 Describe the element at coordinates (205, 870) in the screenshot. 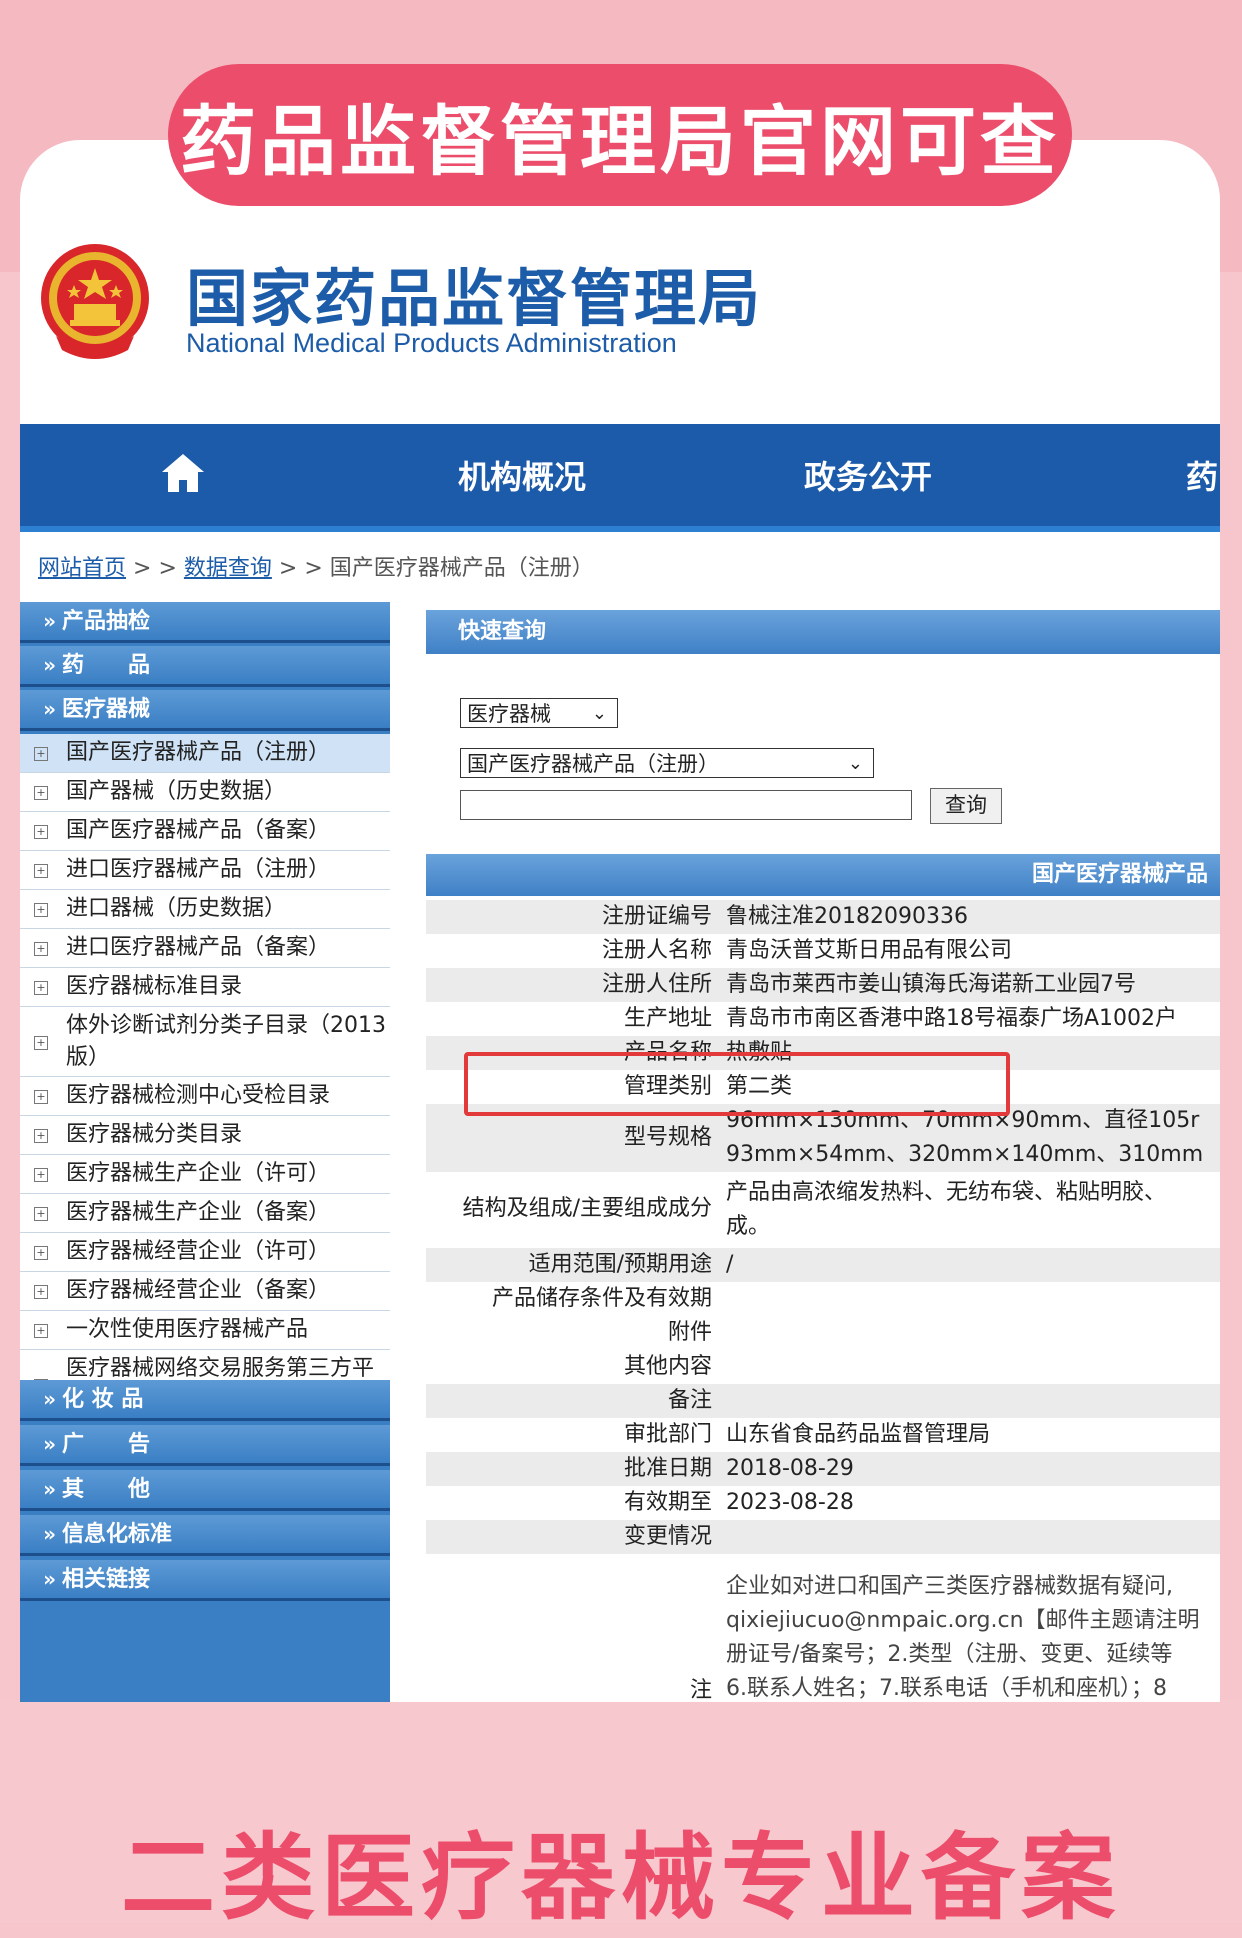

I see `sidebar-item-import-reg: + 进口医疗器械产品（注册）` at that location.